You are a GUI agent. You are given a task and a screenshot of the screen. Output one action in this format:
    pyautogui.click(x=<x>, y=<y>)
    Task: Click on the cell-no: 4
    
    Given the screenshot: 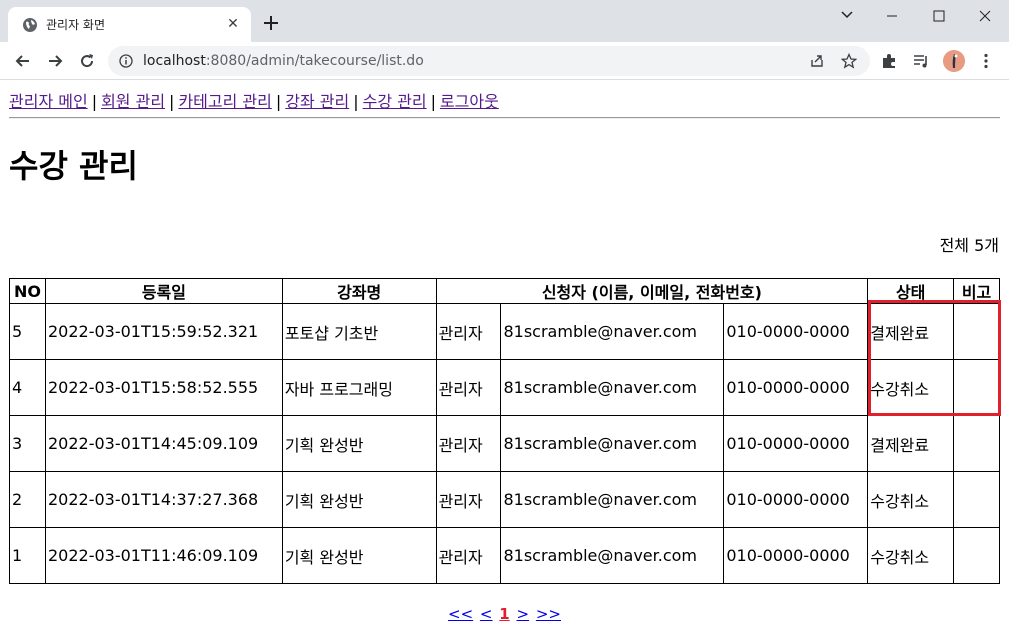 What is the action you would take?
    pyautogui.click(x=27, y=387)
    